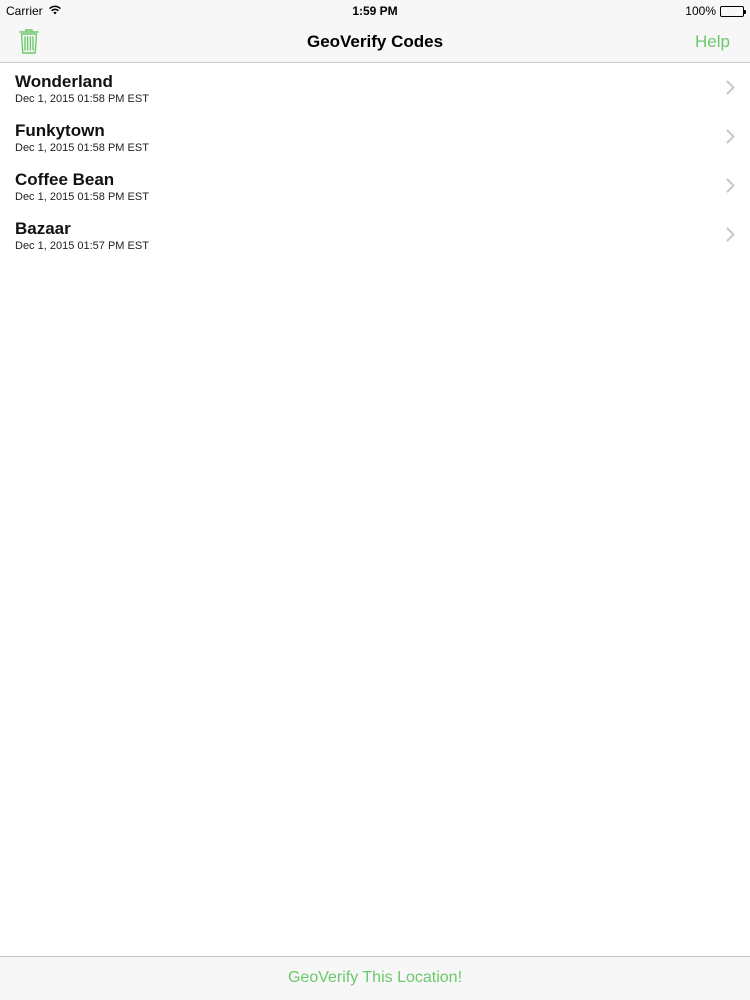 This screenshot has width=750, height=1000. I want to click on geoverify-location-button: GeoVerify This Location!, so click(375, 978).